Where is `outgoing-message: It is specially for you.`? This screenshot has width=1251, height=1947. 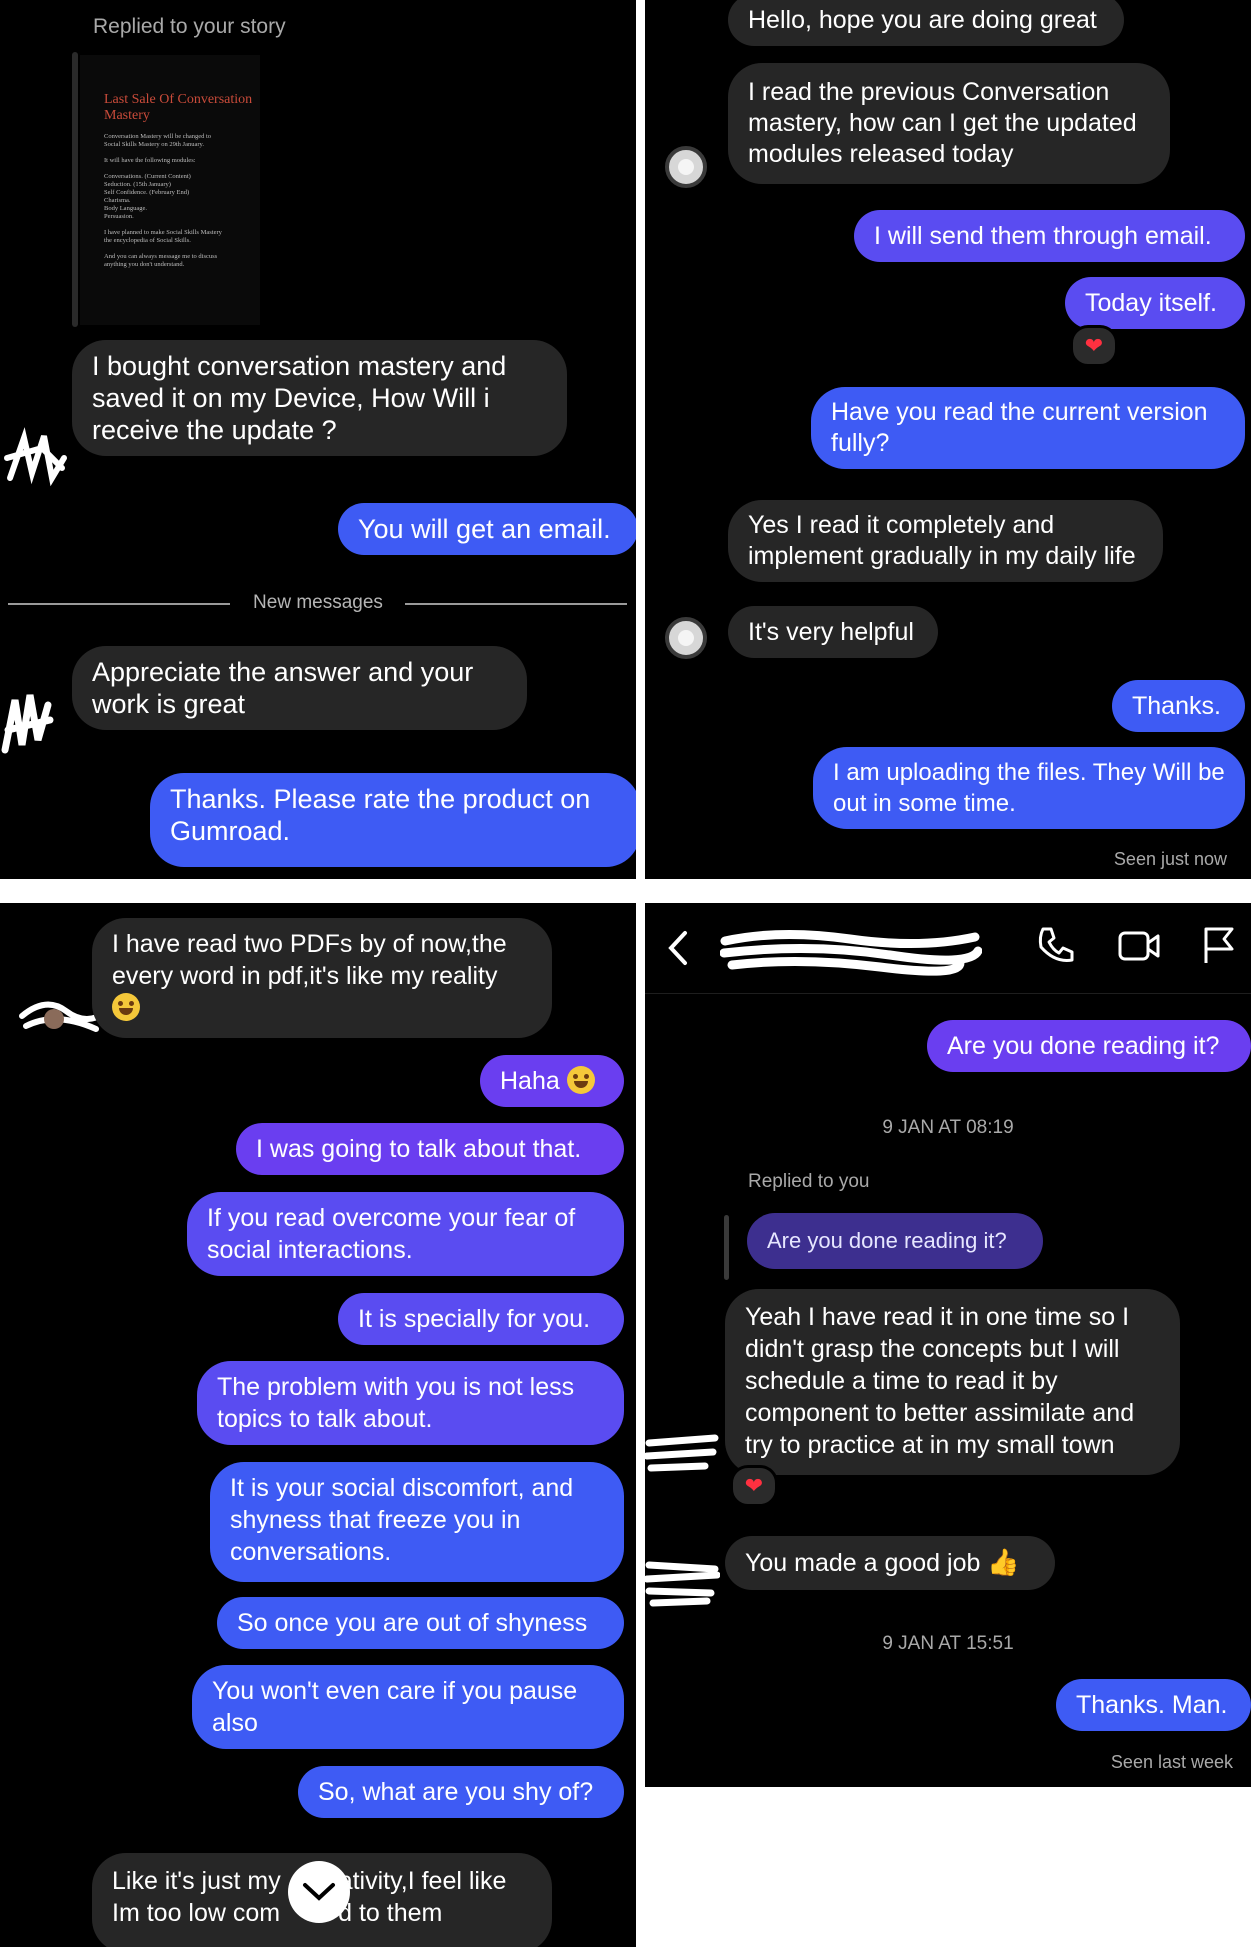 outgoing-message: It is specially for you. is located at coordinates (481, 1319).